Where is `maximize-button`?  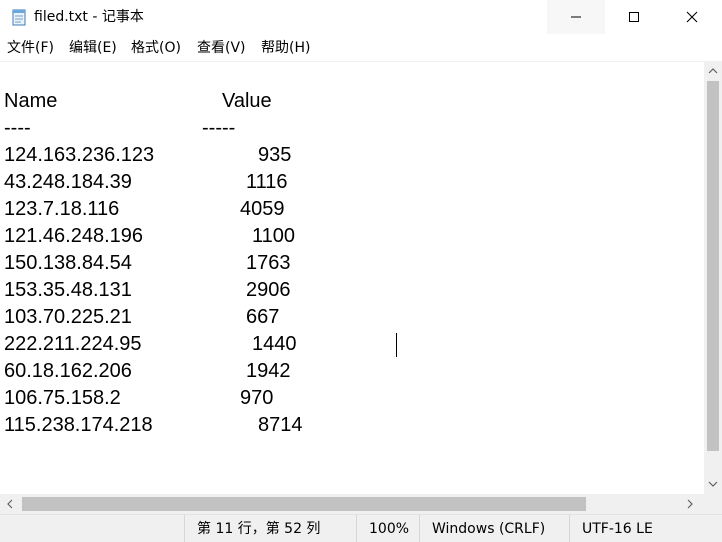
maximize-button is located at coordinates (634, 17).